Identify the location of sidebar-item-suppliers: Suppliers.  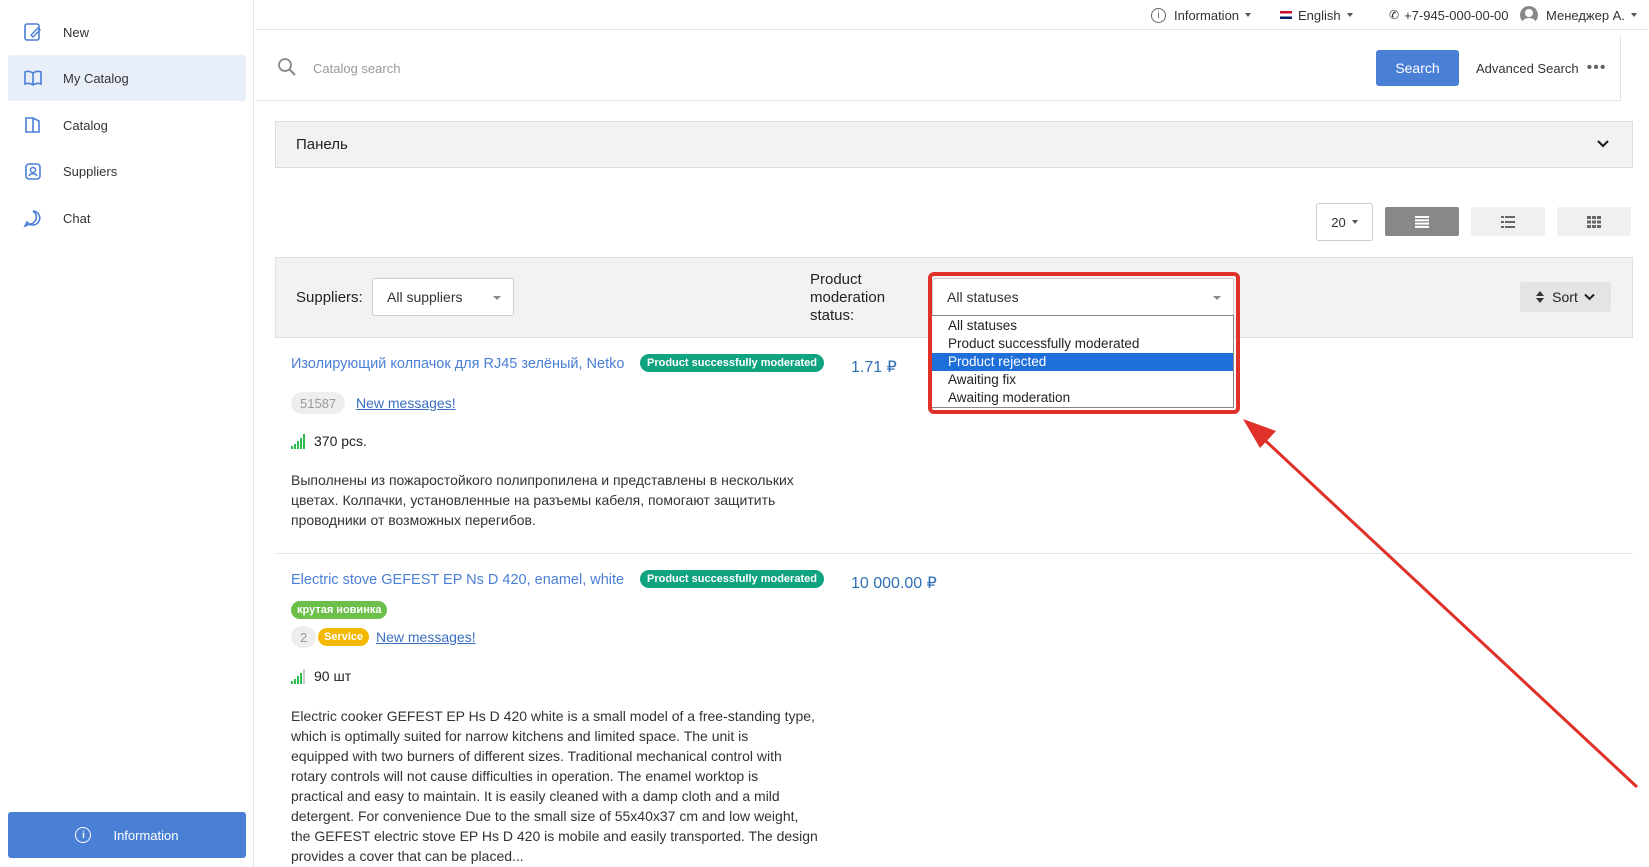
(127, 171).